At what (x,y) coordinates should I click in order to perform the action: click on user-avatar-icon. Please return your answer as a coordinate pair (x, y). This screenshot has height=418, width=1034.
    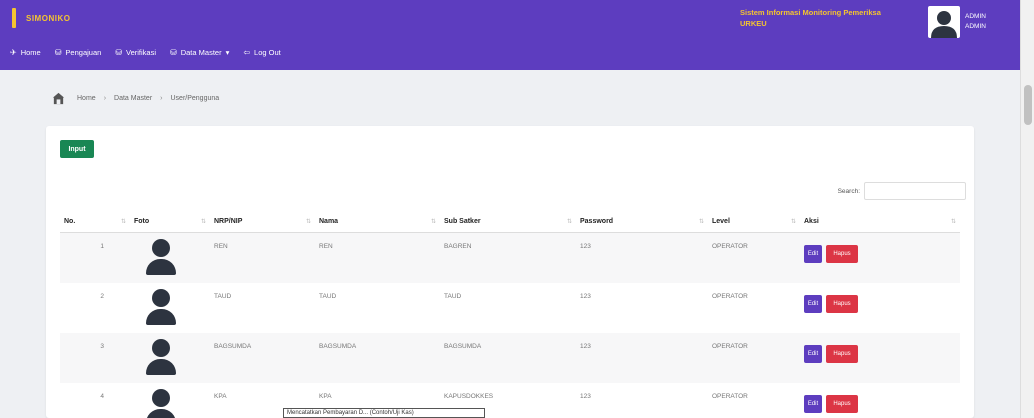
    Looking at the image, I should click on (944, 24).